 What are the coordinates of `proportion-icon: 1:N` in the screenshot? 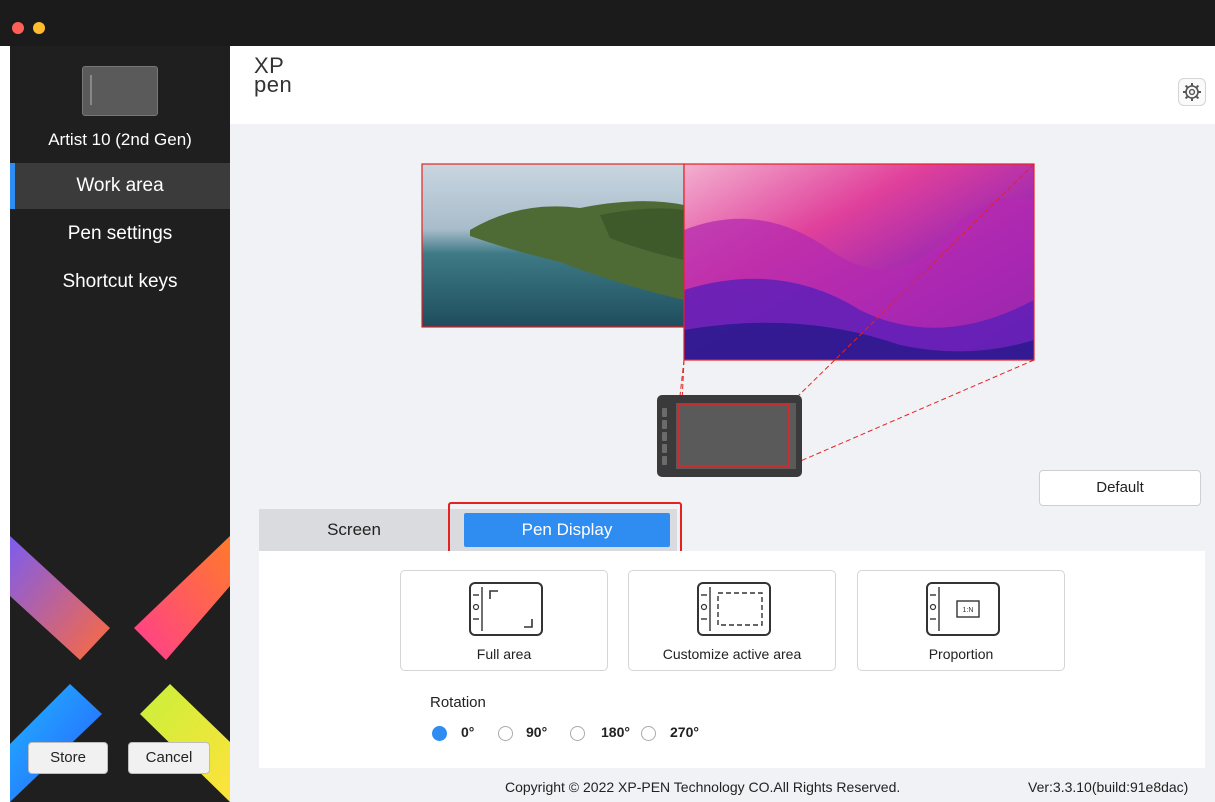 It's located at (963, 609).